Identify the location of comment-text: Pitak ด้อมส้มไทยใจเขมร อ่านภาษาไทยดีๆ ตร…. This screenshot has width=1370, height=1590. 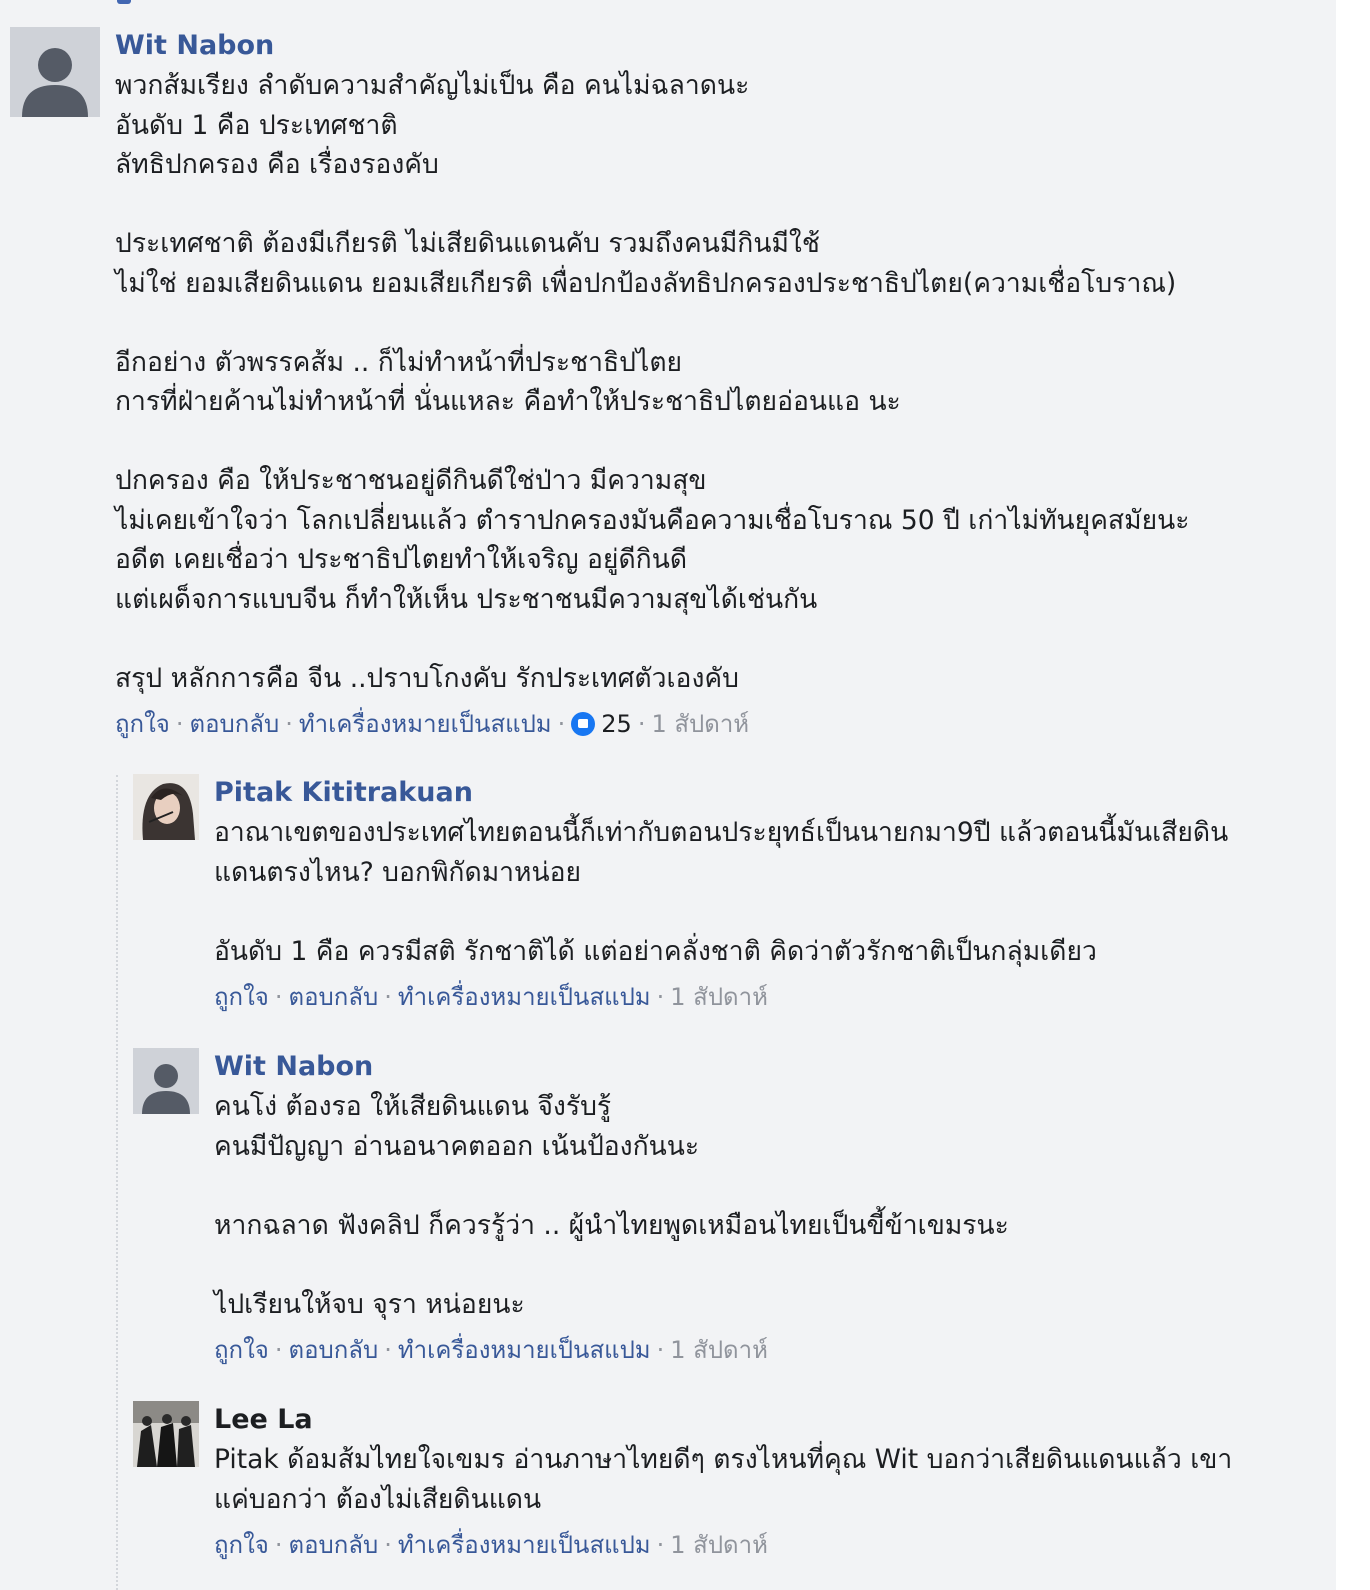
(723, 1479).